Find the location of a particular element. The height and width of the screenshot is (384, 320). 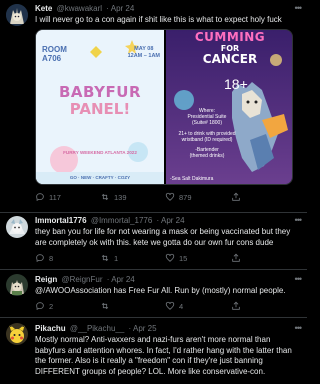

like-button: 879 is located at coordinates (178, 197).